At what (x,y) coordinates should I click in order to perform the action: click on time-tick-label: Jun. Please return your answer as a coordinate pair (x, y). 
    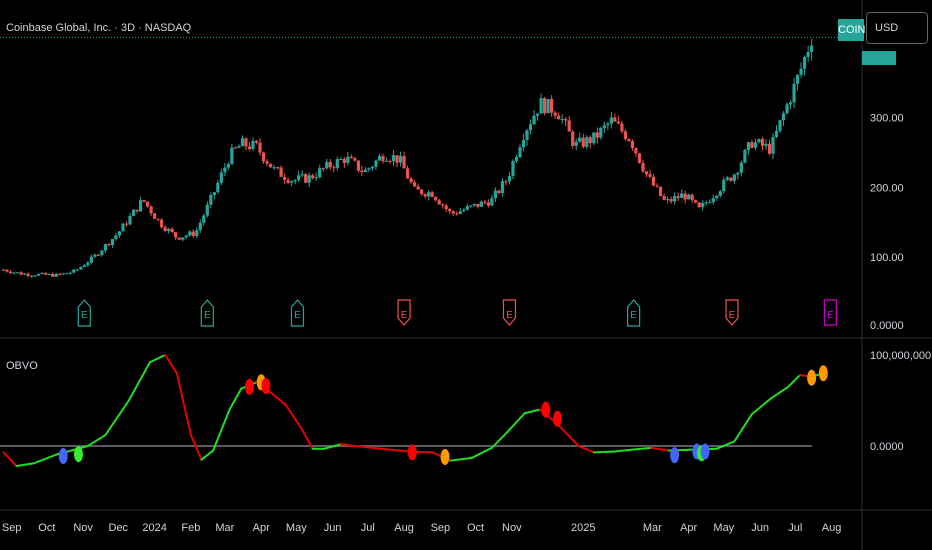
    Looking at the image, I should click on (333, 528).